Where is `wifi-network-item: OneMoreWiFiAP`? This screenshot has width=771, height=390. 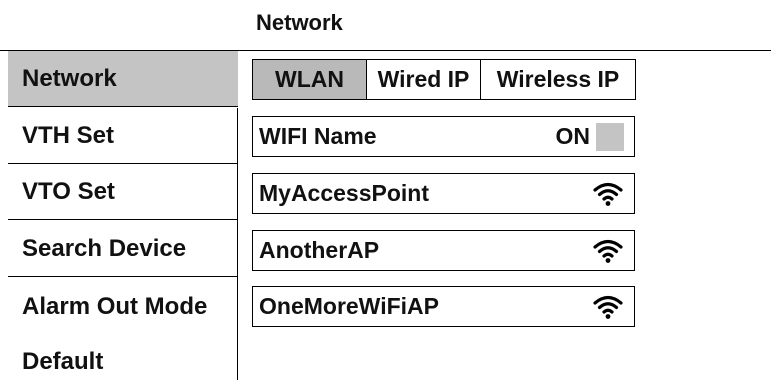 wifi-network-item: OneMoreWiFiAP is located at coordinates (443, 306).